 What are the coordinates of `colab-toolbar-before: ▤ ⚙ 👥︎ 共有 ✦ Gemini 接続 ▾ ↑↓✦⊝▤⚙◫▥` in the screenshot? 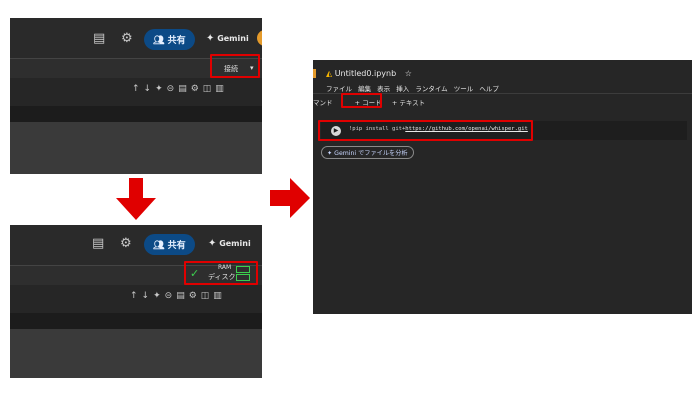 It's located at (136, 96).